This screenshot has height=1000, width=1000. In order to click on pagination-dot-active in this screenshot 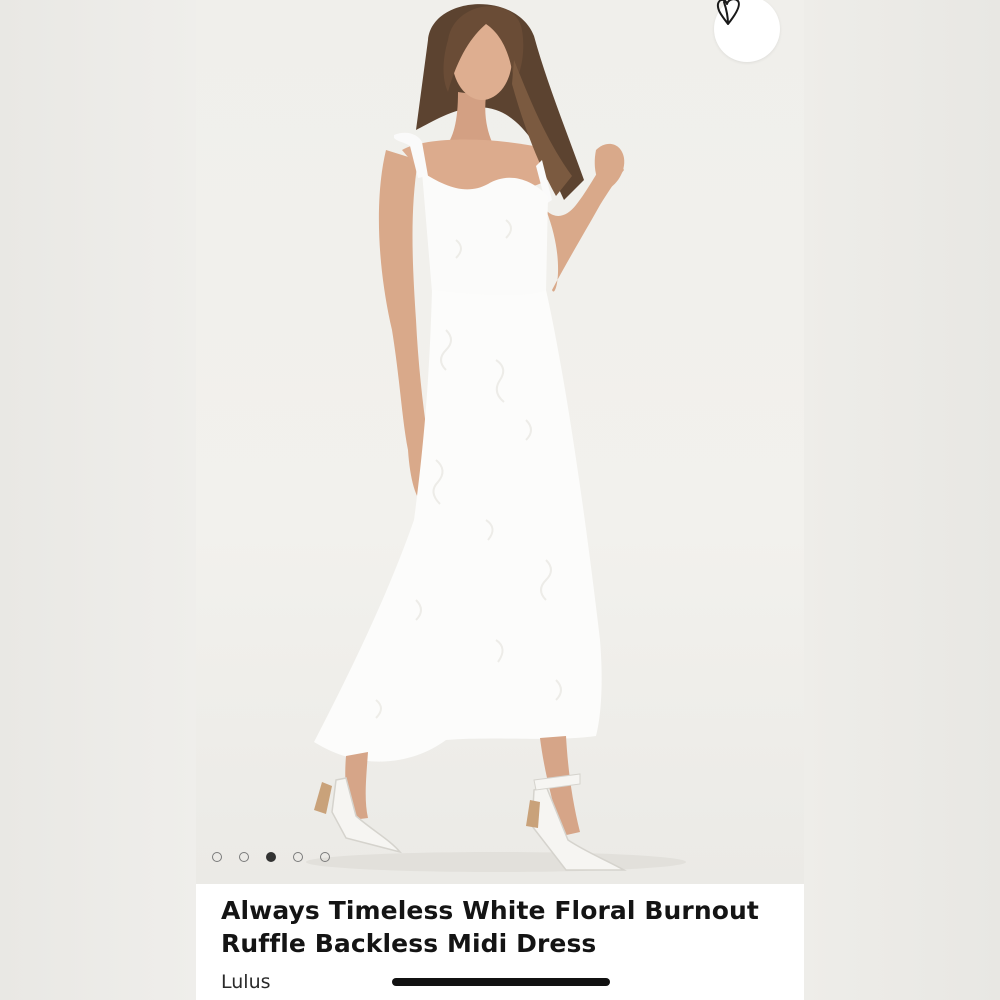, I will do `click(271, 857)`.